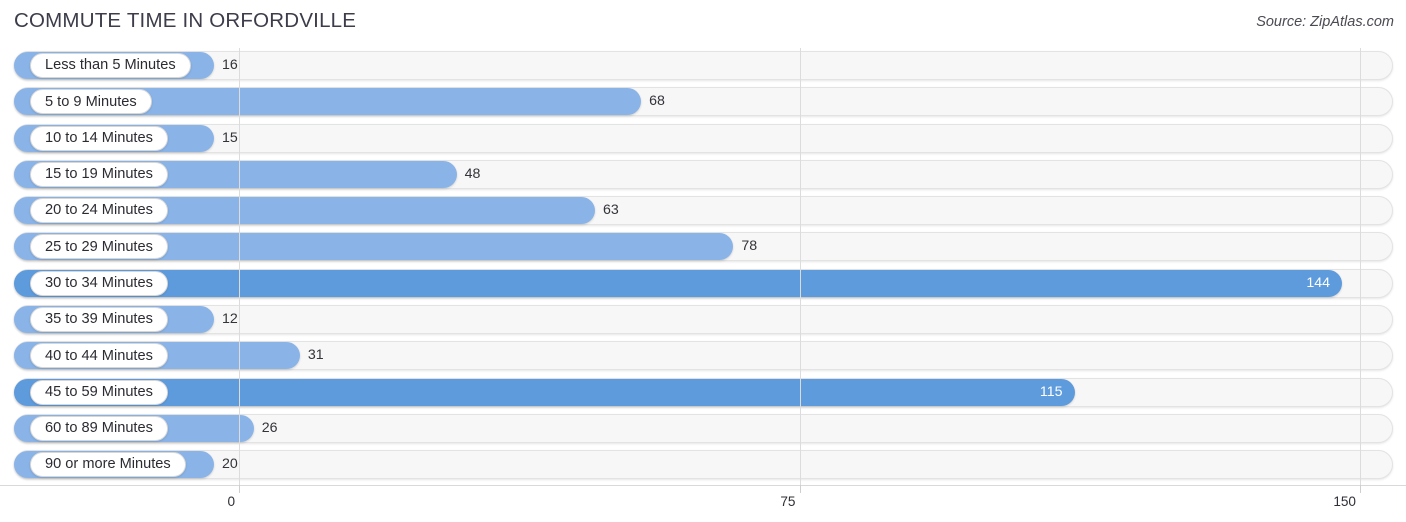 This screenshot has width=1406, height=522. I want to click on category-label: 90 or more Minutes, so click(108, 464).